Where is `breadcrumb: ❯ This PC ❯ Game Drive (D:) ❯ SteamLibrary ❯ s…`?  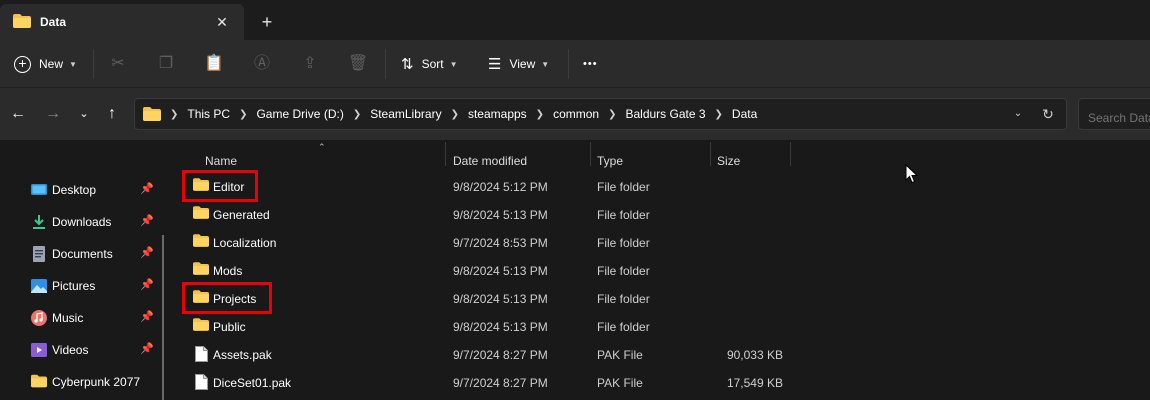
breadcrumb: ❯ This PC ❯ Game Drive (D:) ❯ SteamLibrary ❯ s… is located at coordinates (450, 114).